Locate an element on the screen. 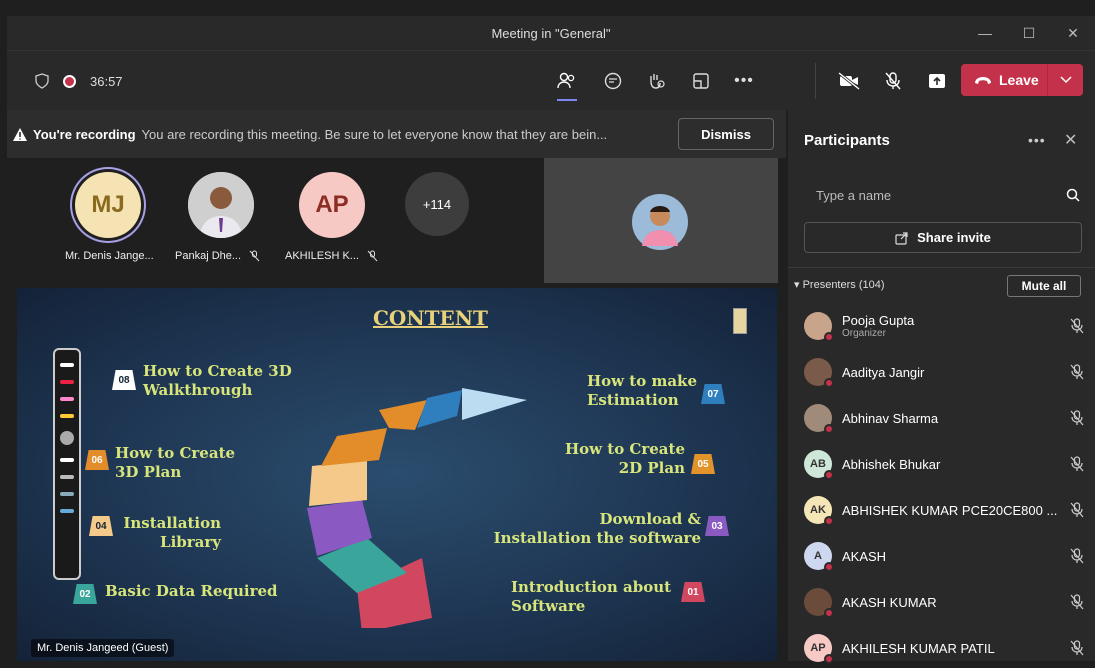 The width and height of the screenshot is (1095, 668). title-bar: Meeting in "General" — ☐ ✕ is located at coordinates (551, 33).